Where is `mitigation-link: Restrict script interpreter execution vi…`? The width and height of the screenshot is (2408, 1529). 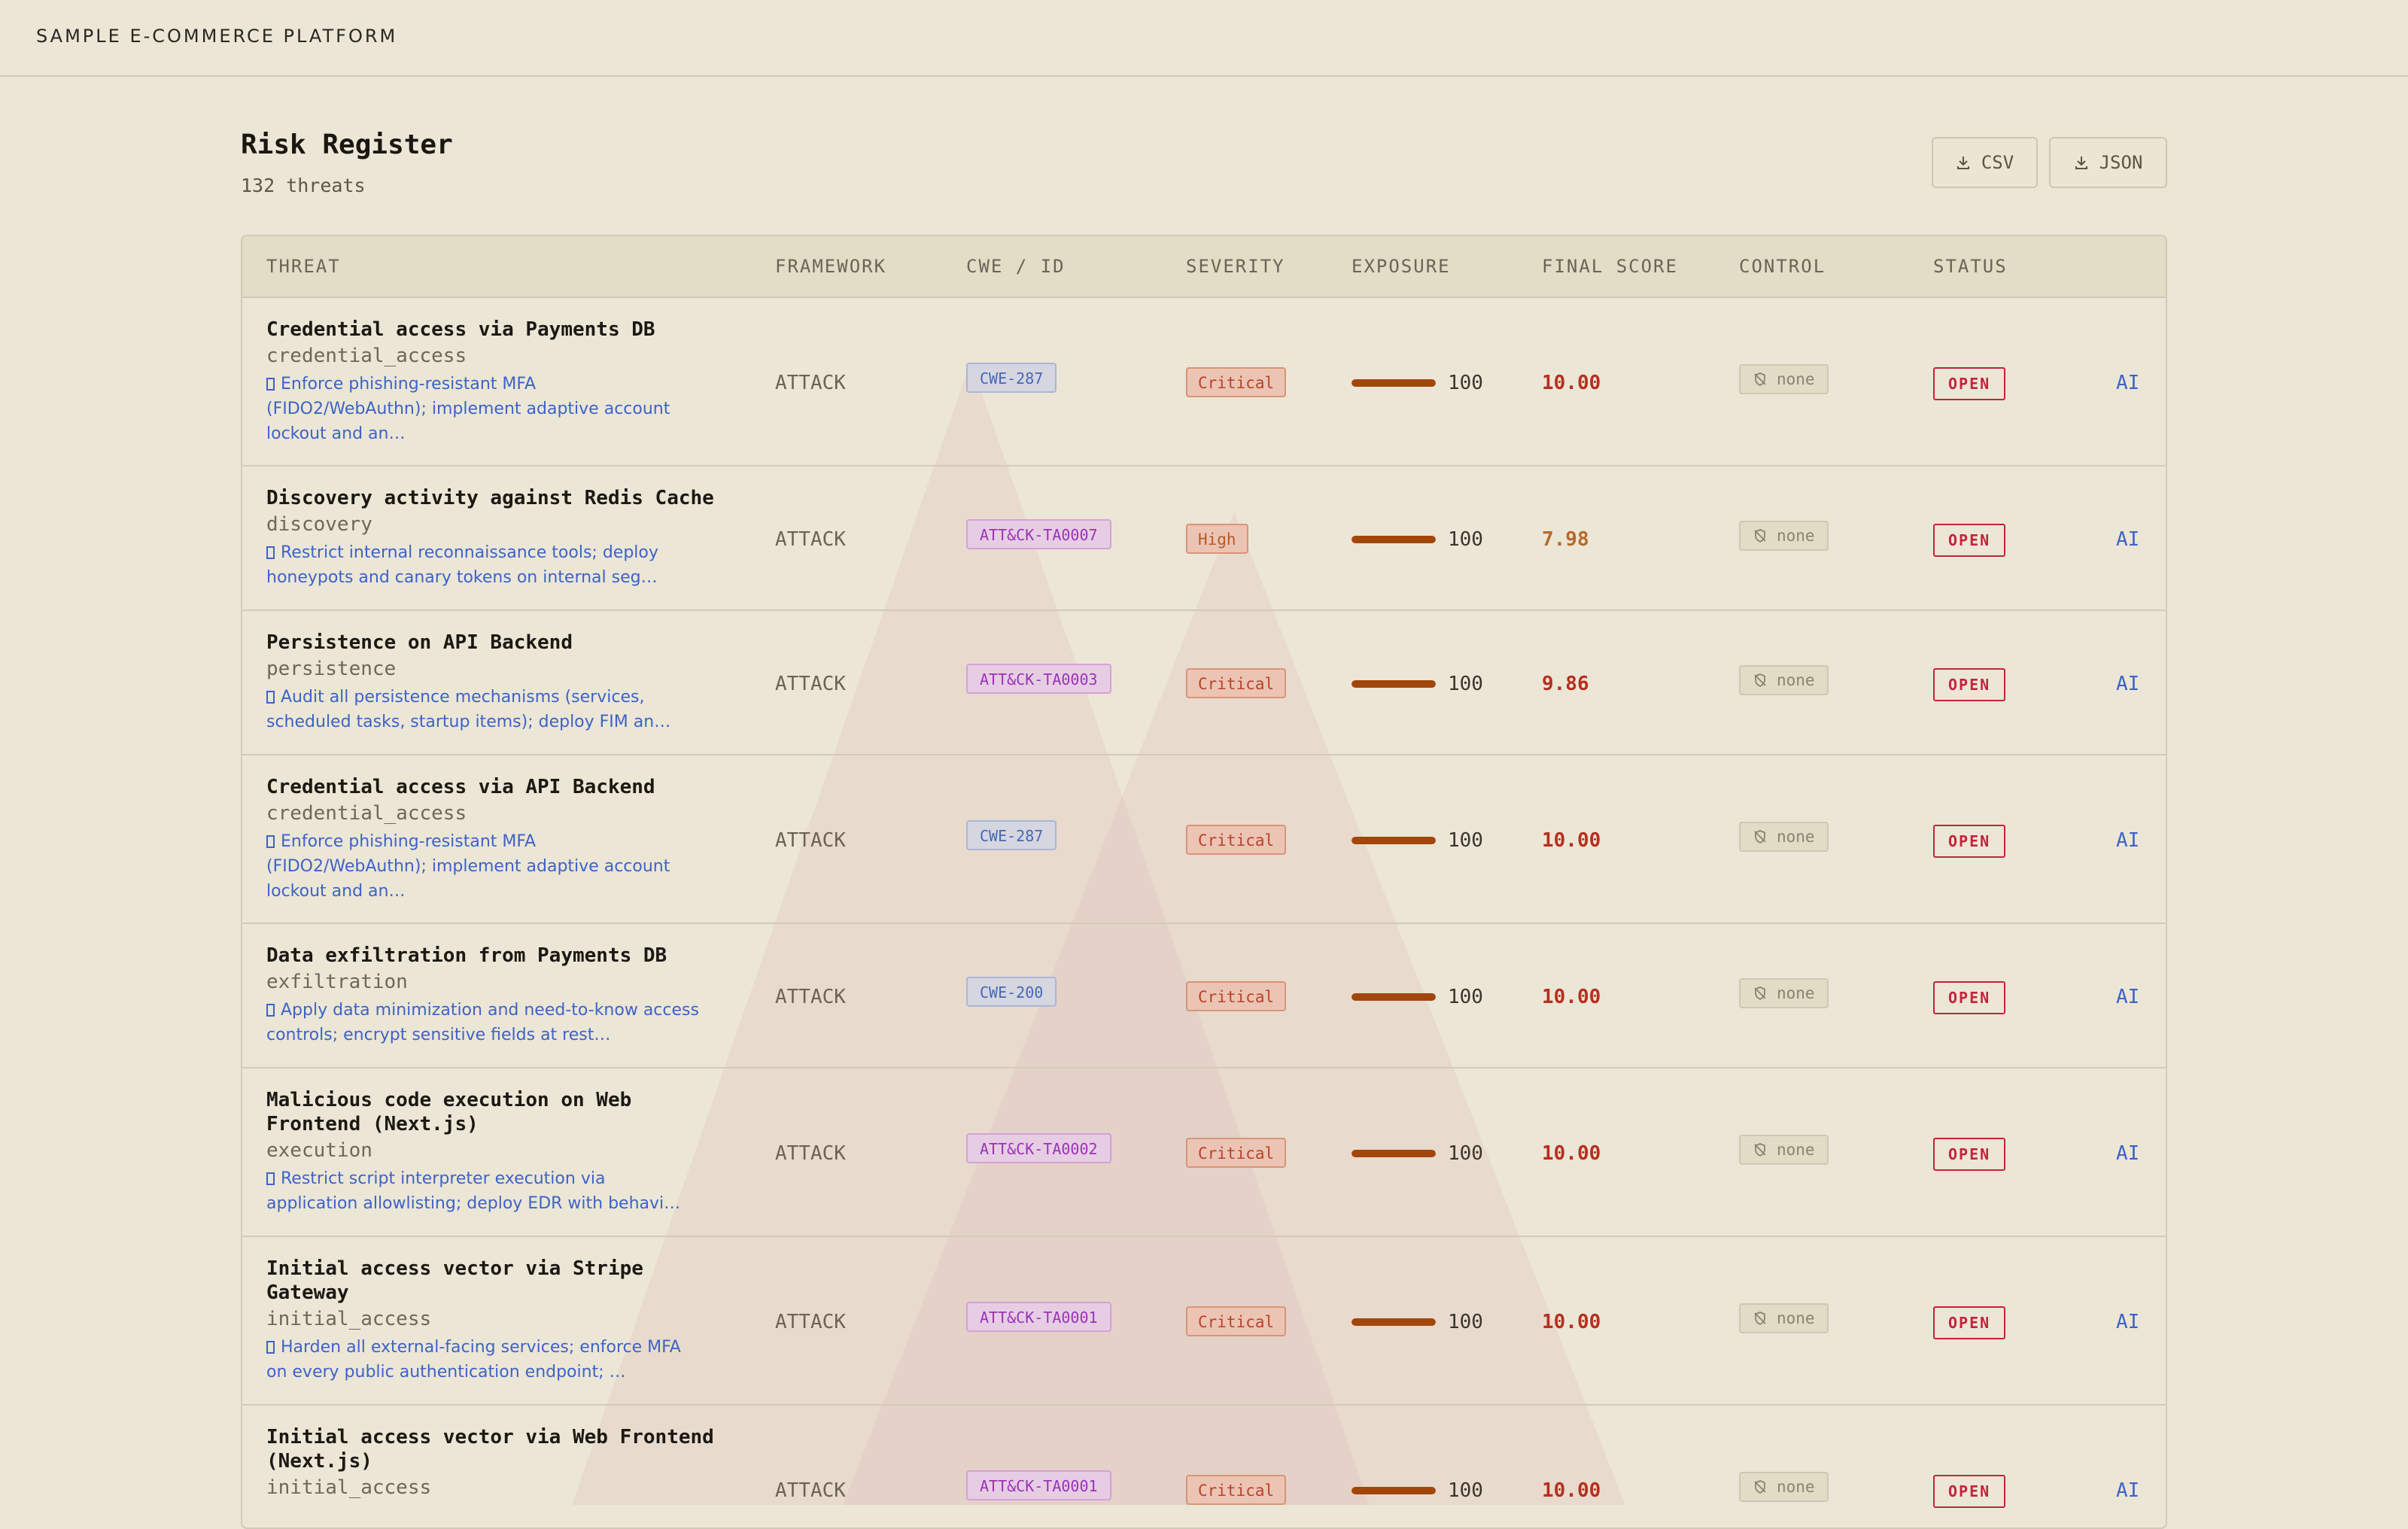
mitigation-link: Restrict script interpreter execution vi… is located at coordinates (499, 1191).